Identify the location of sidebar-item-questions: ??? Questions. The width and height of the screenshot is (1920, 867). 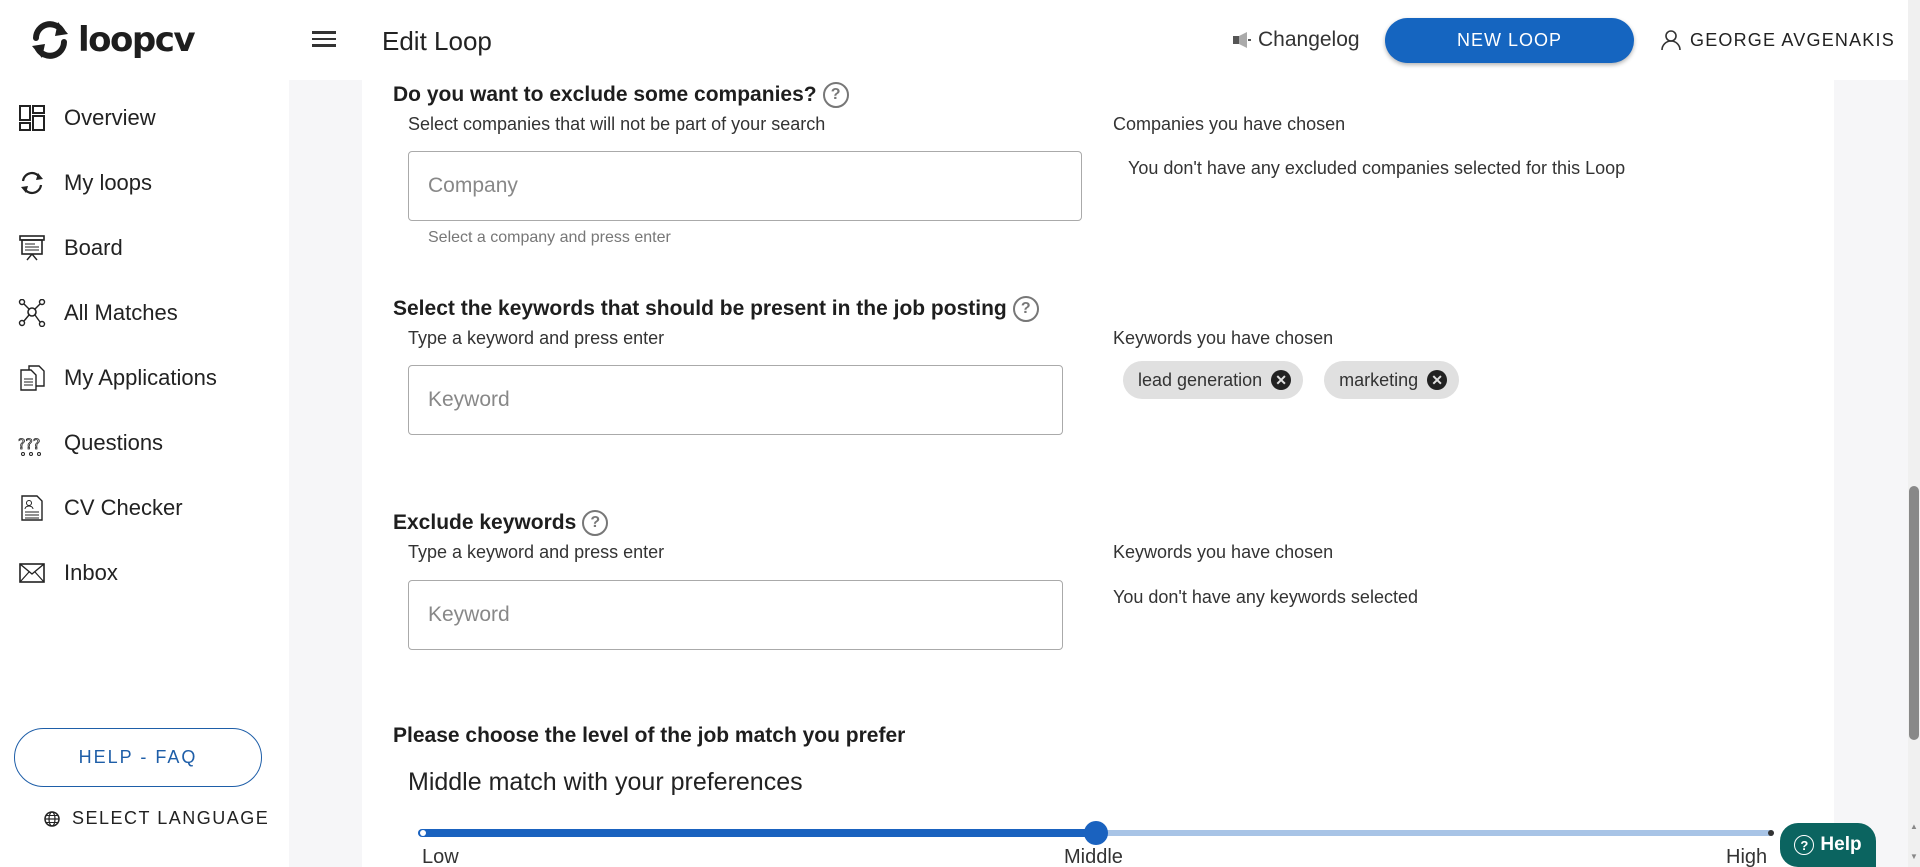
(90, 443).